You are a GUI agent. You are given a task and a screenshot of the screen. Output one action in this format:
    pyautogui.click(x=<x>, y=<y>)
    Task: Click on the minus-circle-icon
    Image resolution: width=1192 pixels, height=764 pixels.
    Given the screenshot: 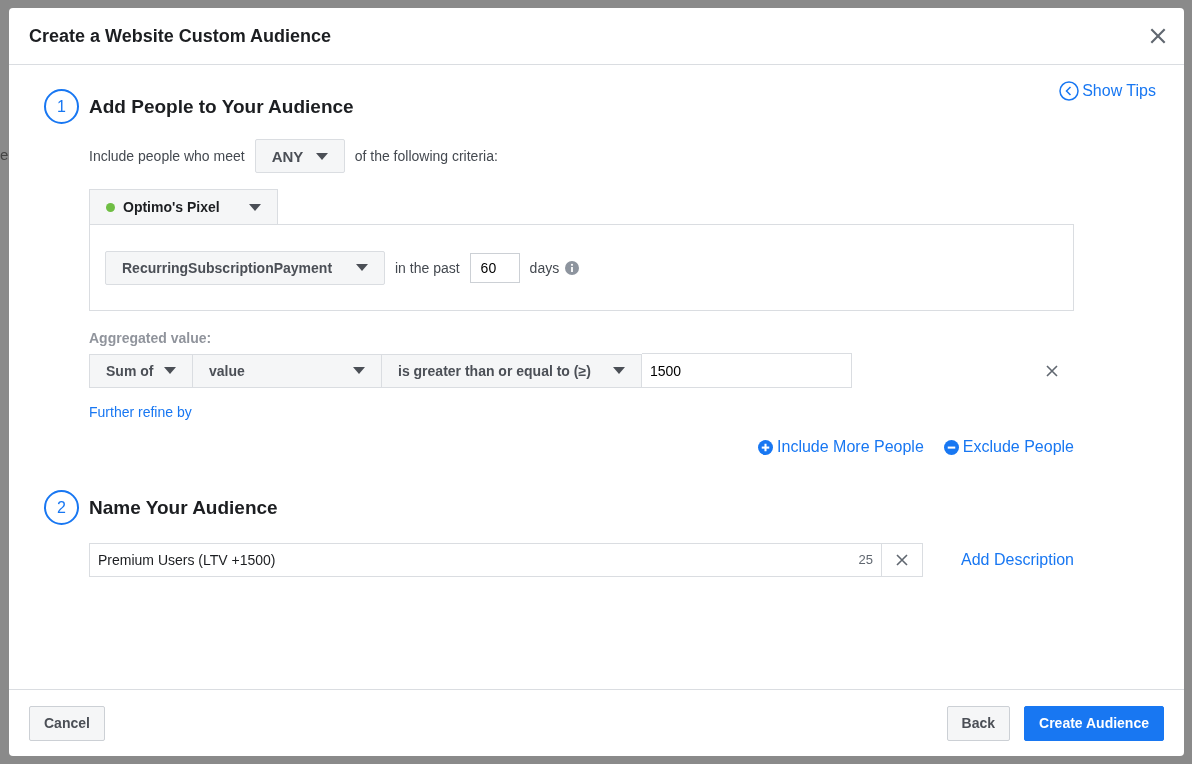 What is the action you would take?
    pyautogui.click(x=951, y=447)
    